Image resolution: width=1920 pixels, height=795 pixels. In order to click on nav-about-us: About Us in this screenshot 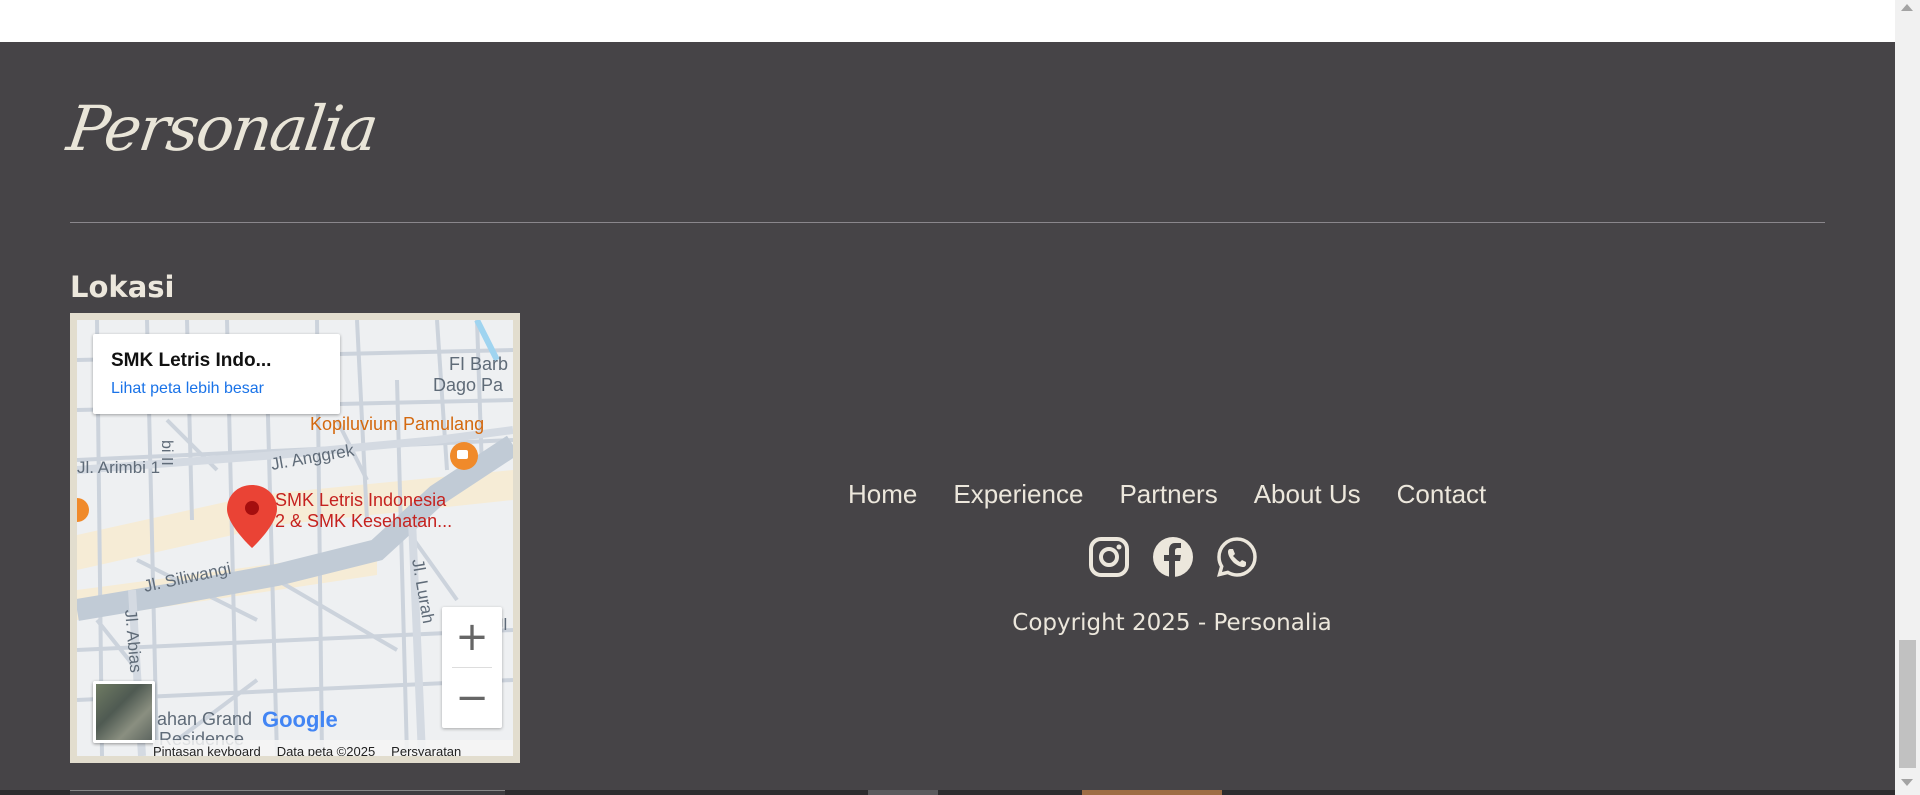, I will do `click(1307, 494)`.